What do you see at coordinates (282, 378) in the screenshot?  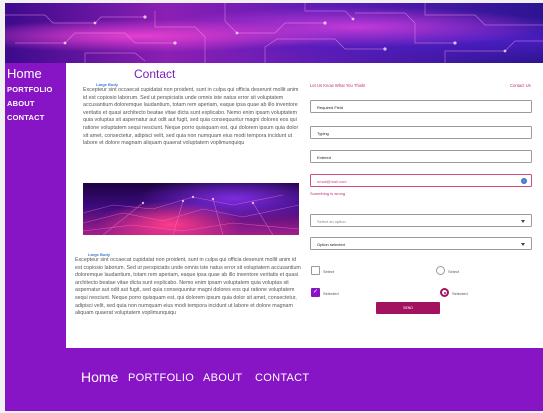 I see `footer-contact-link: CONTACT` at bounding box center [282, 378].